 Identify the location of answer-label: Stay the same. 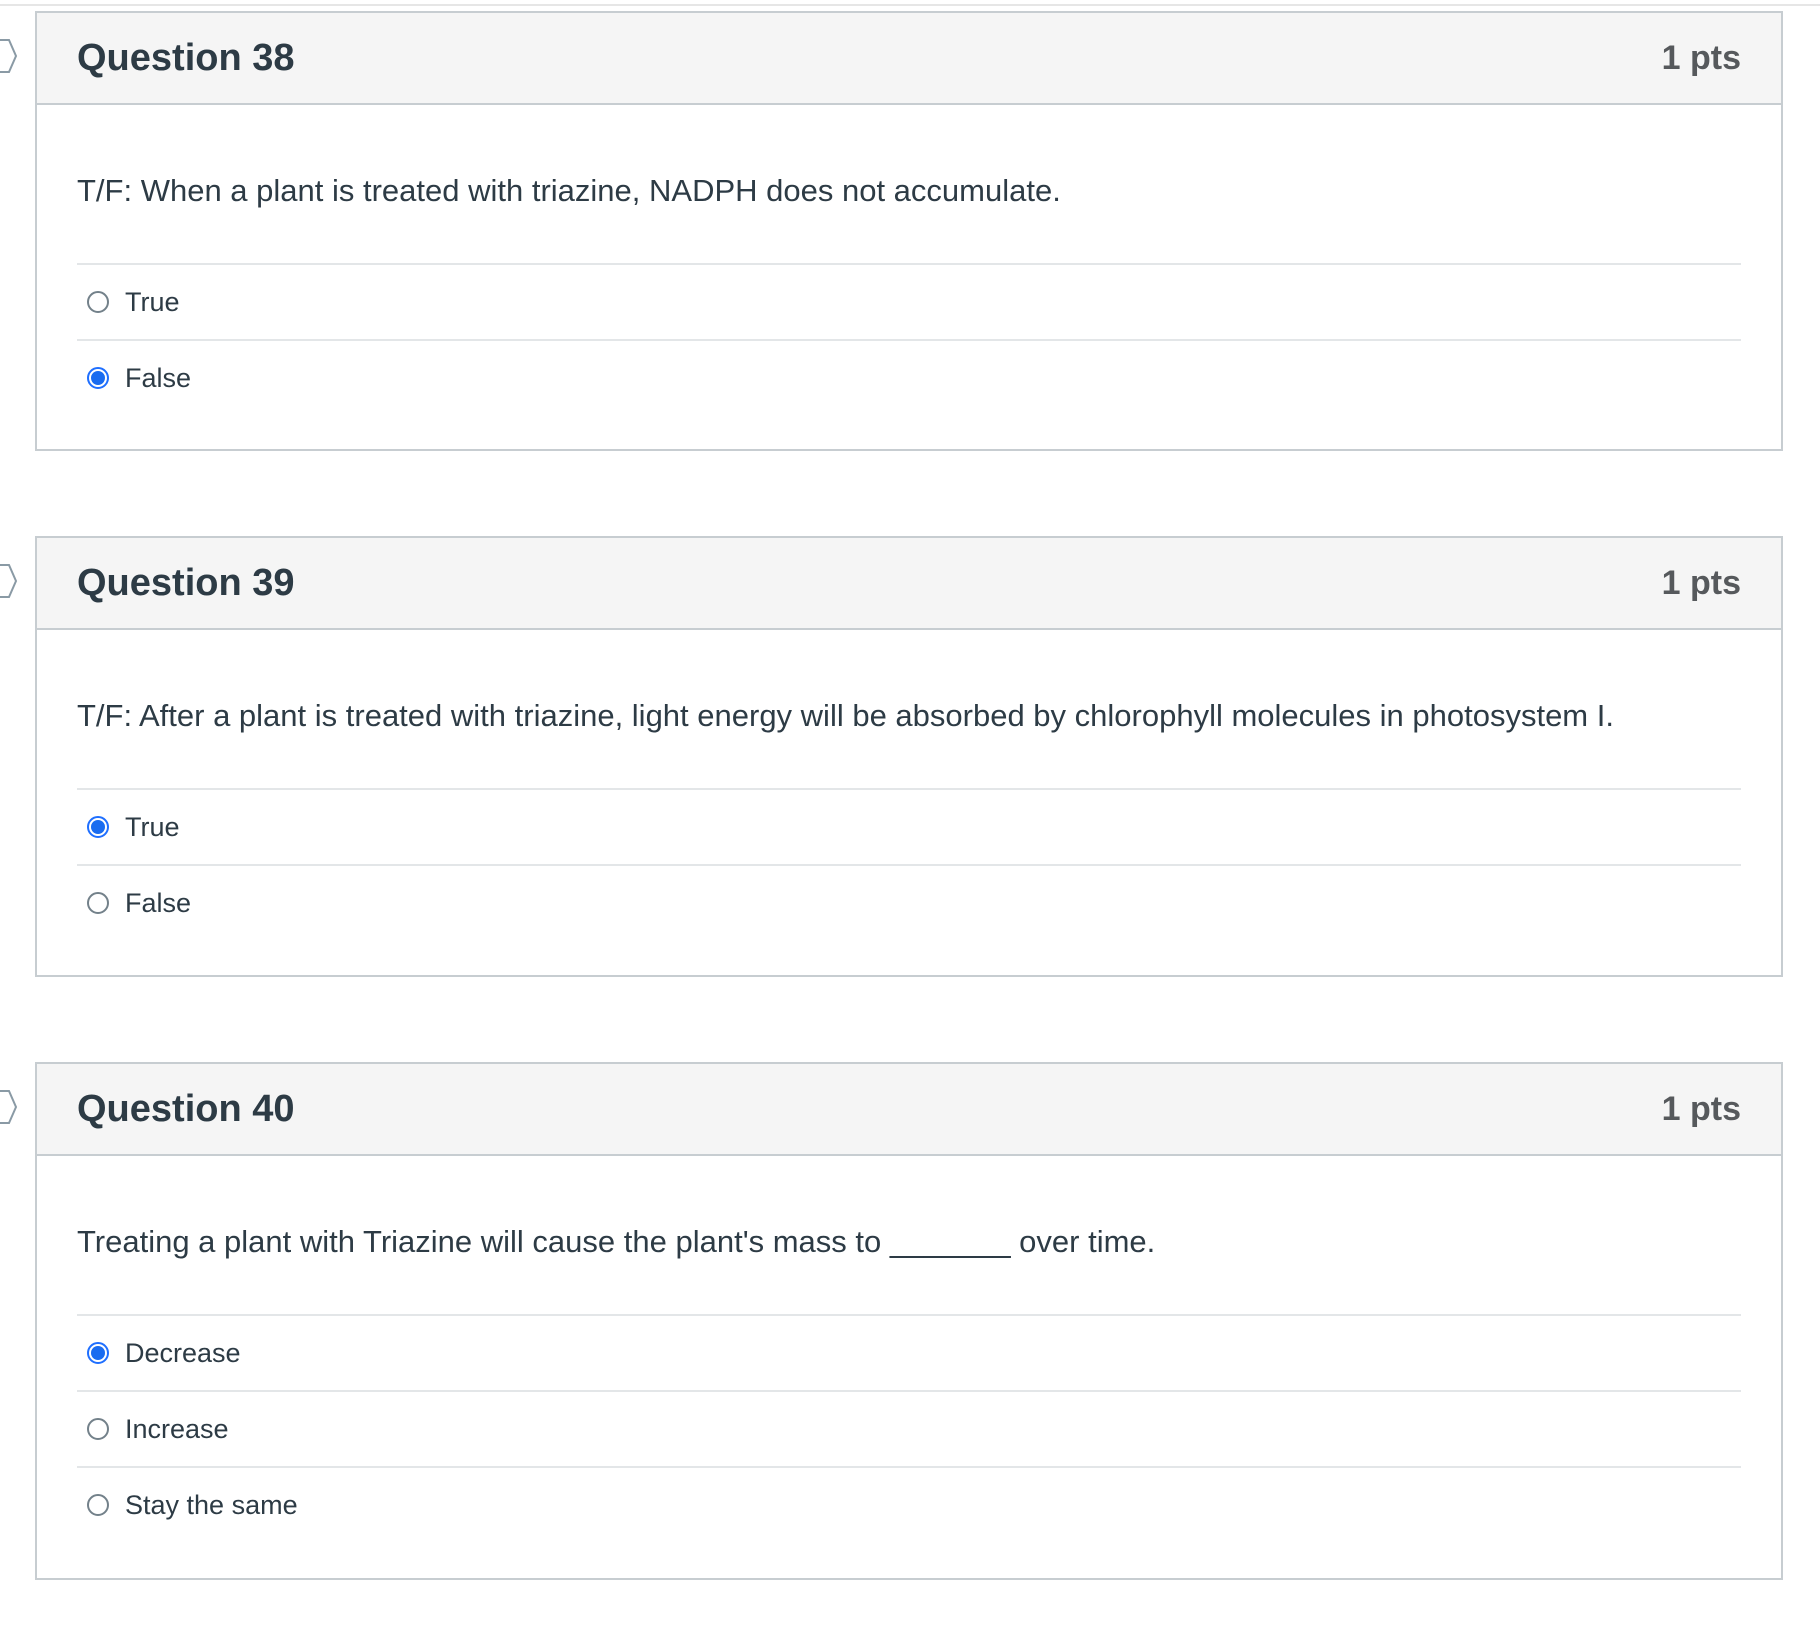
(211, 1504).